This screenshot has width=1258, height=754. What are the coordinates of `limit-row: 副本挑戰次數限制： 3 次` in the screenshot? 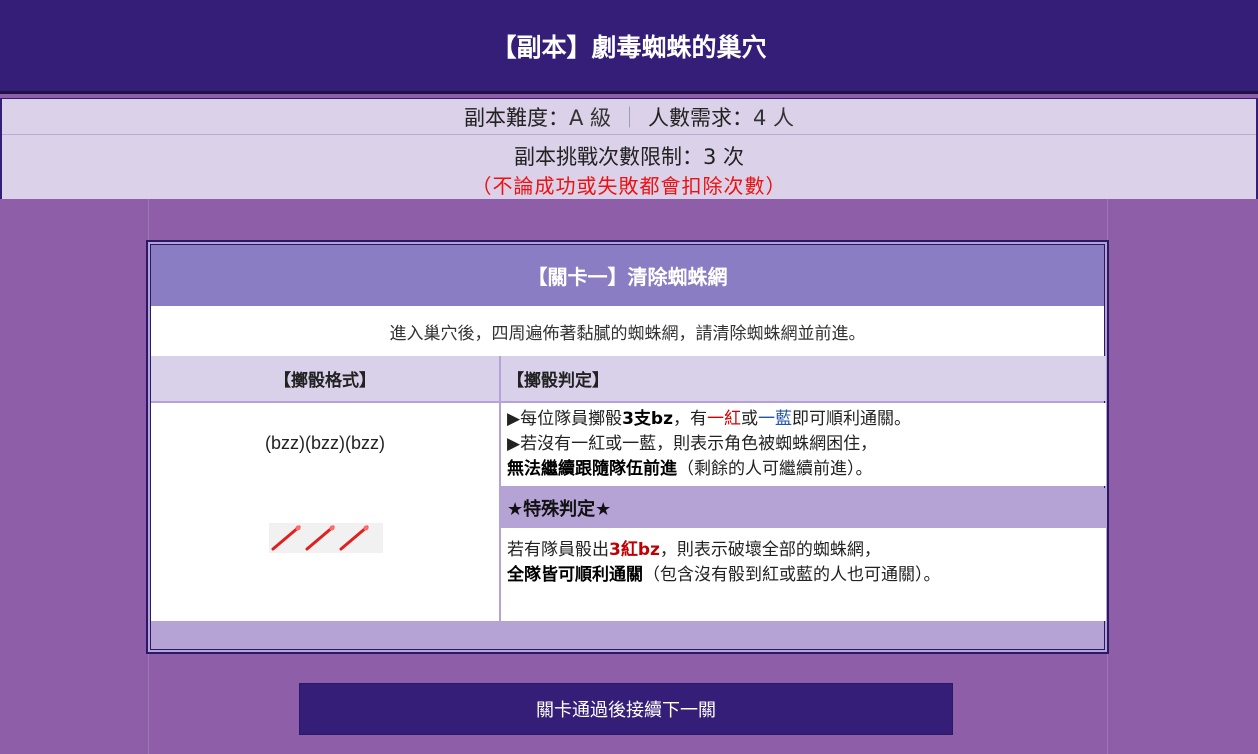 It's located at (629, 155).